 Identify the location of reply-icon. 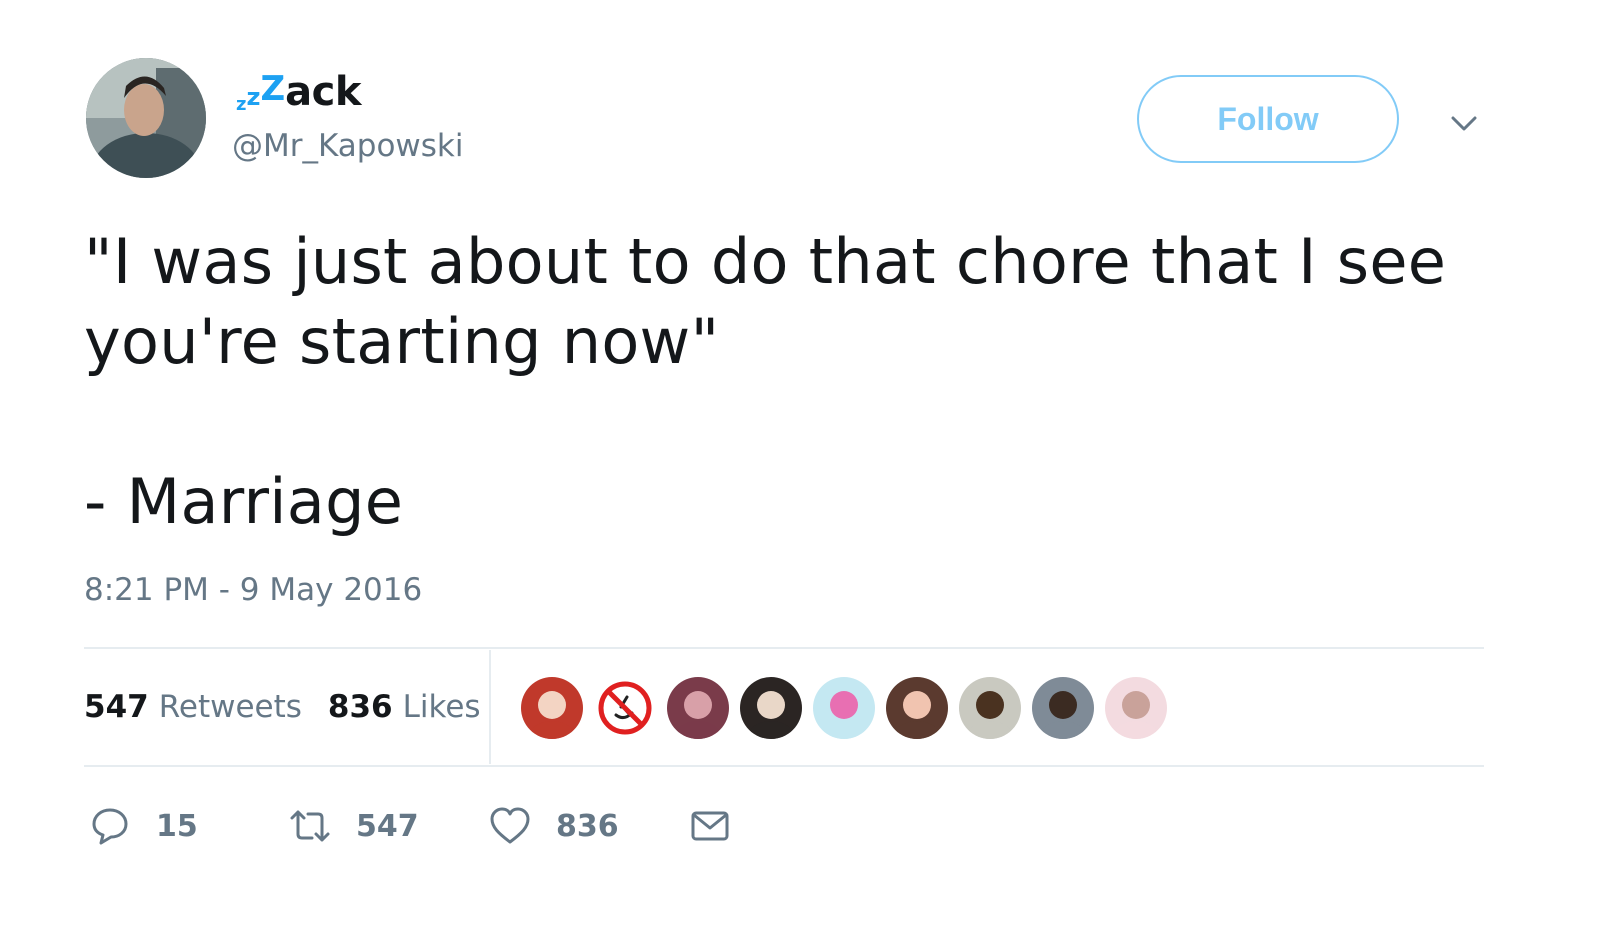
(110, 826).